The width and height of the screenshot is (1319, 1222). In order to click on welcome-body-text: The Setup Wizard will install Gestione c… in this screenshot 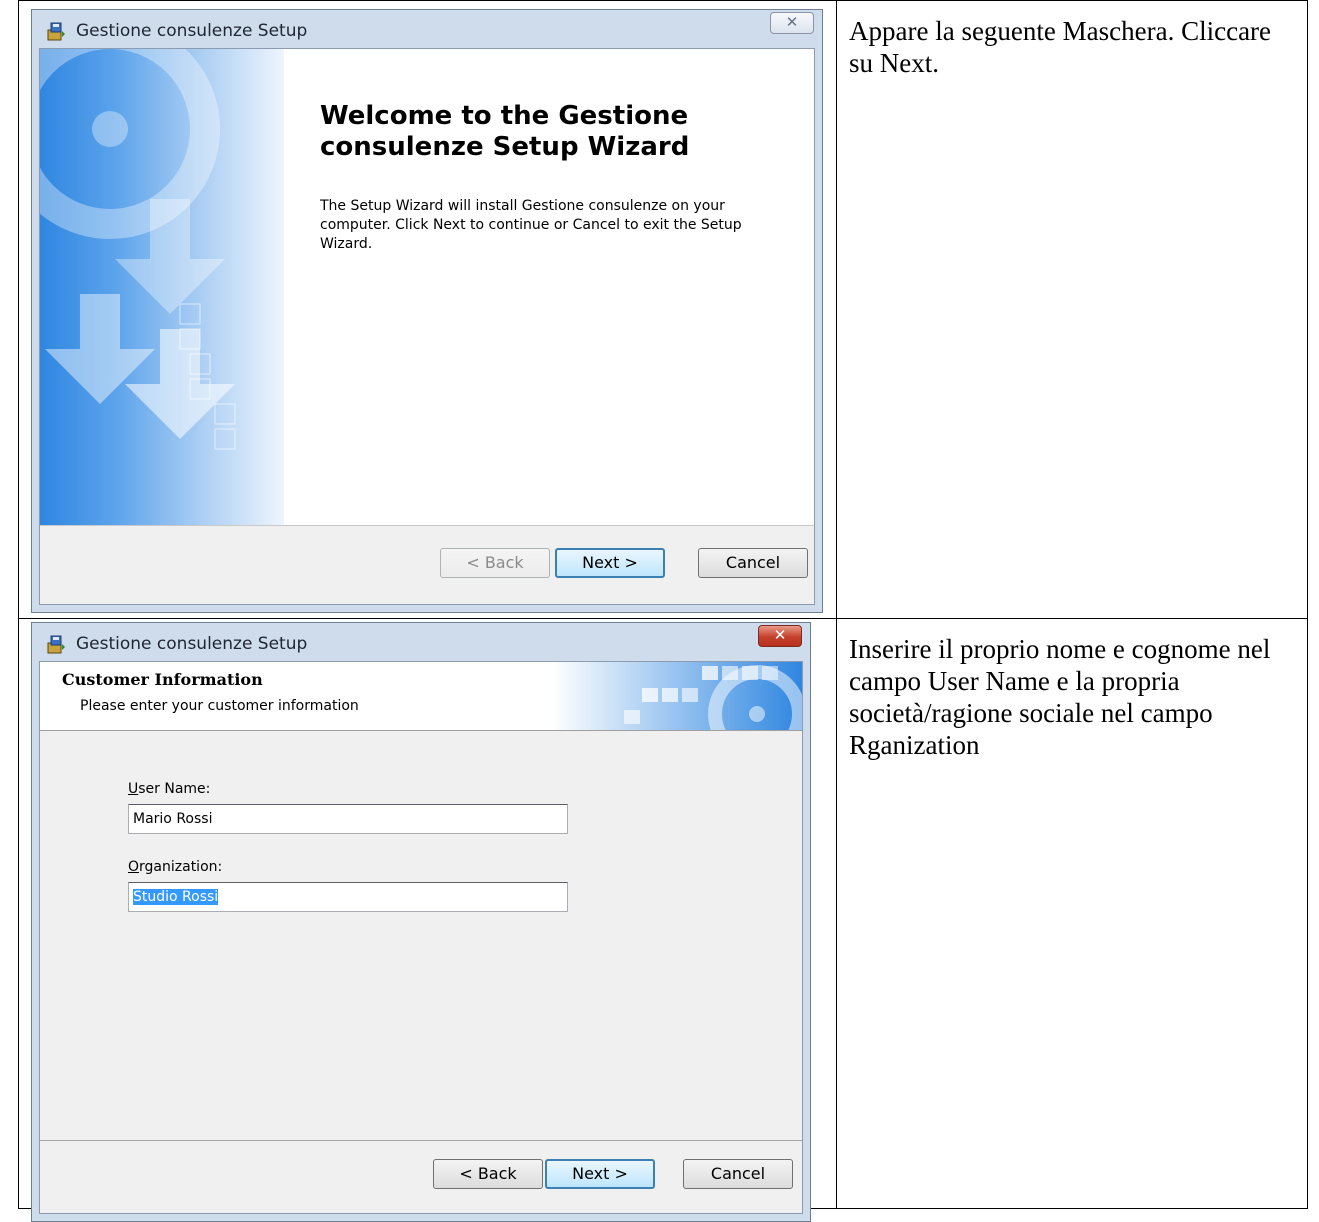, I will do `click(531, 225)`.